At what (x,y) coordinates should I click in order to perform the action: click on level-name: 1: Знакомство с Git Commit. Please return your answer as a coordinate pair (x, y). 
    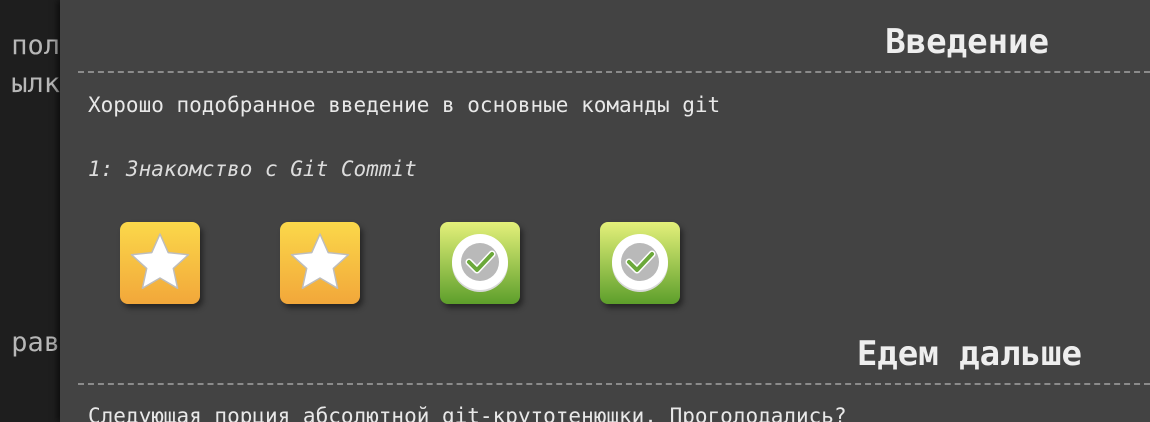
    Looking at the image, I should click on (252, 169).